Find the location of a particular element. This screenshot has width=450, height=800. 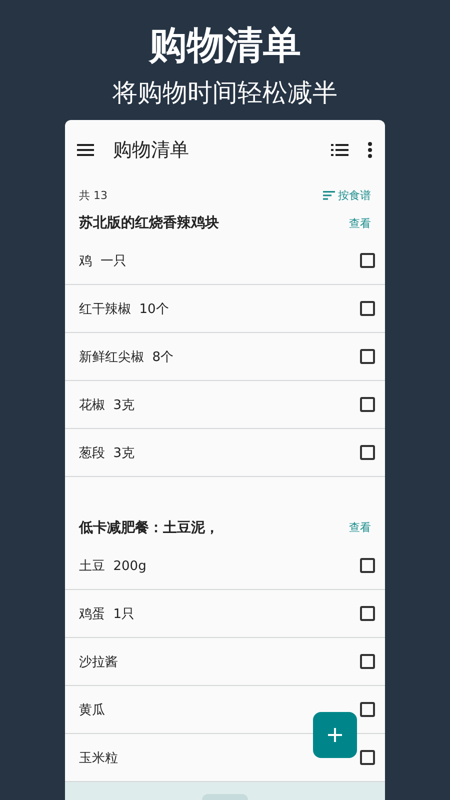

ingredient-label: 葱段 3克 is located at coordinates (107, 453).